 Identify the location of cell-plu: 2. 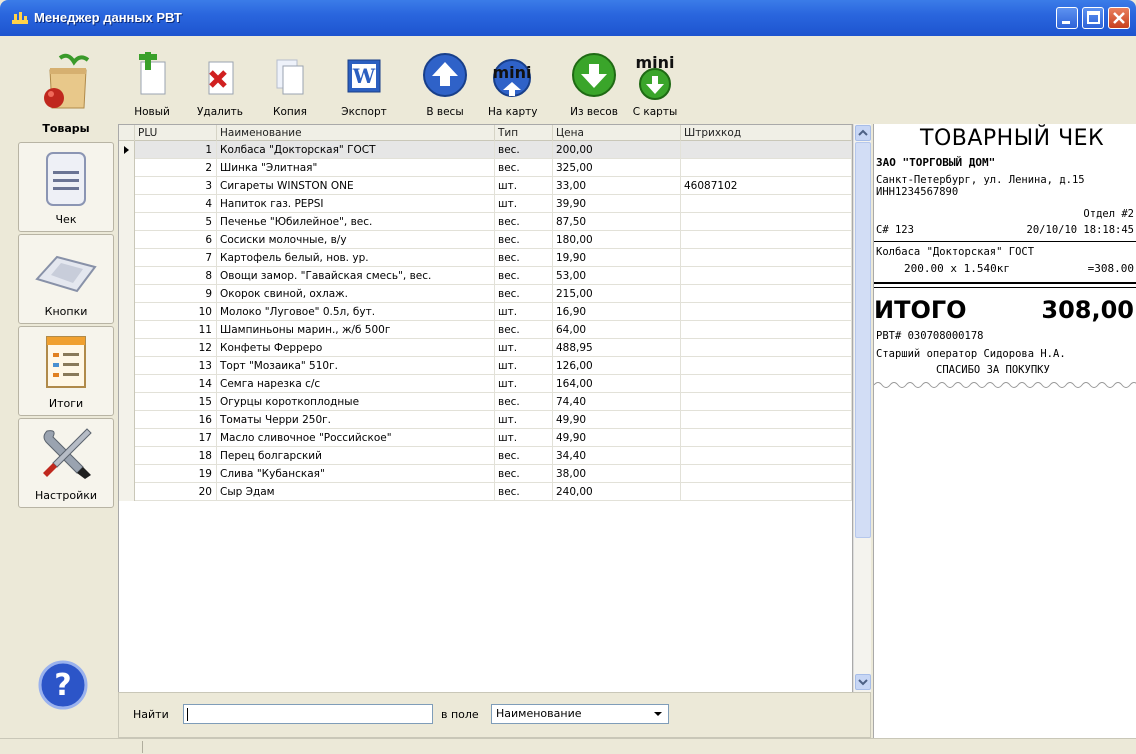
(176, 168).